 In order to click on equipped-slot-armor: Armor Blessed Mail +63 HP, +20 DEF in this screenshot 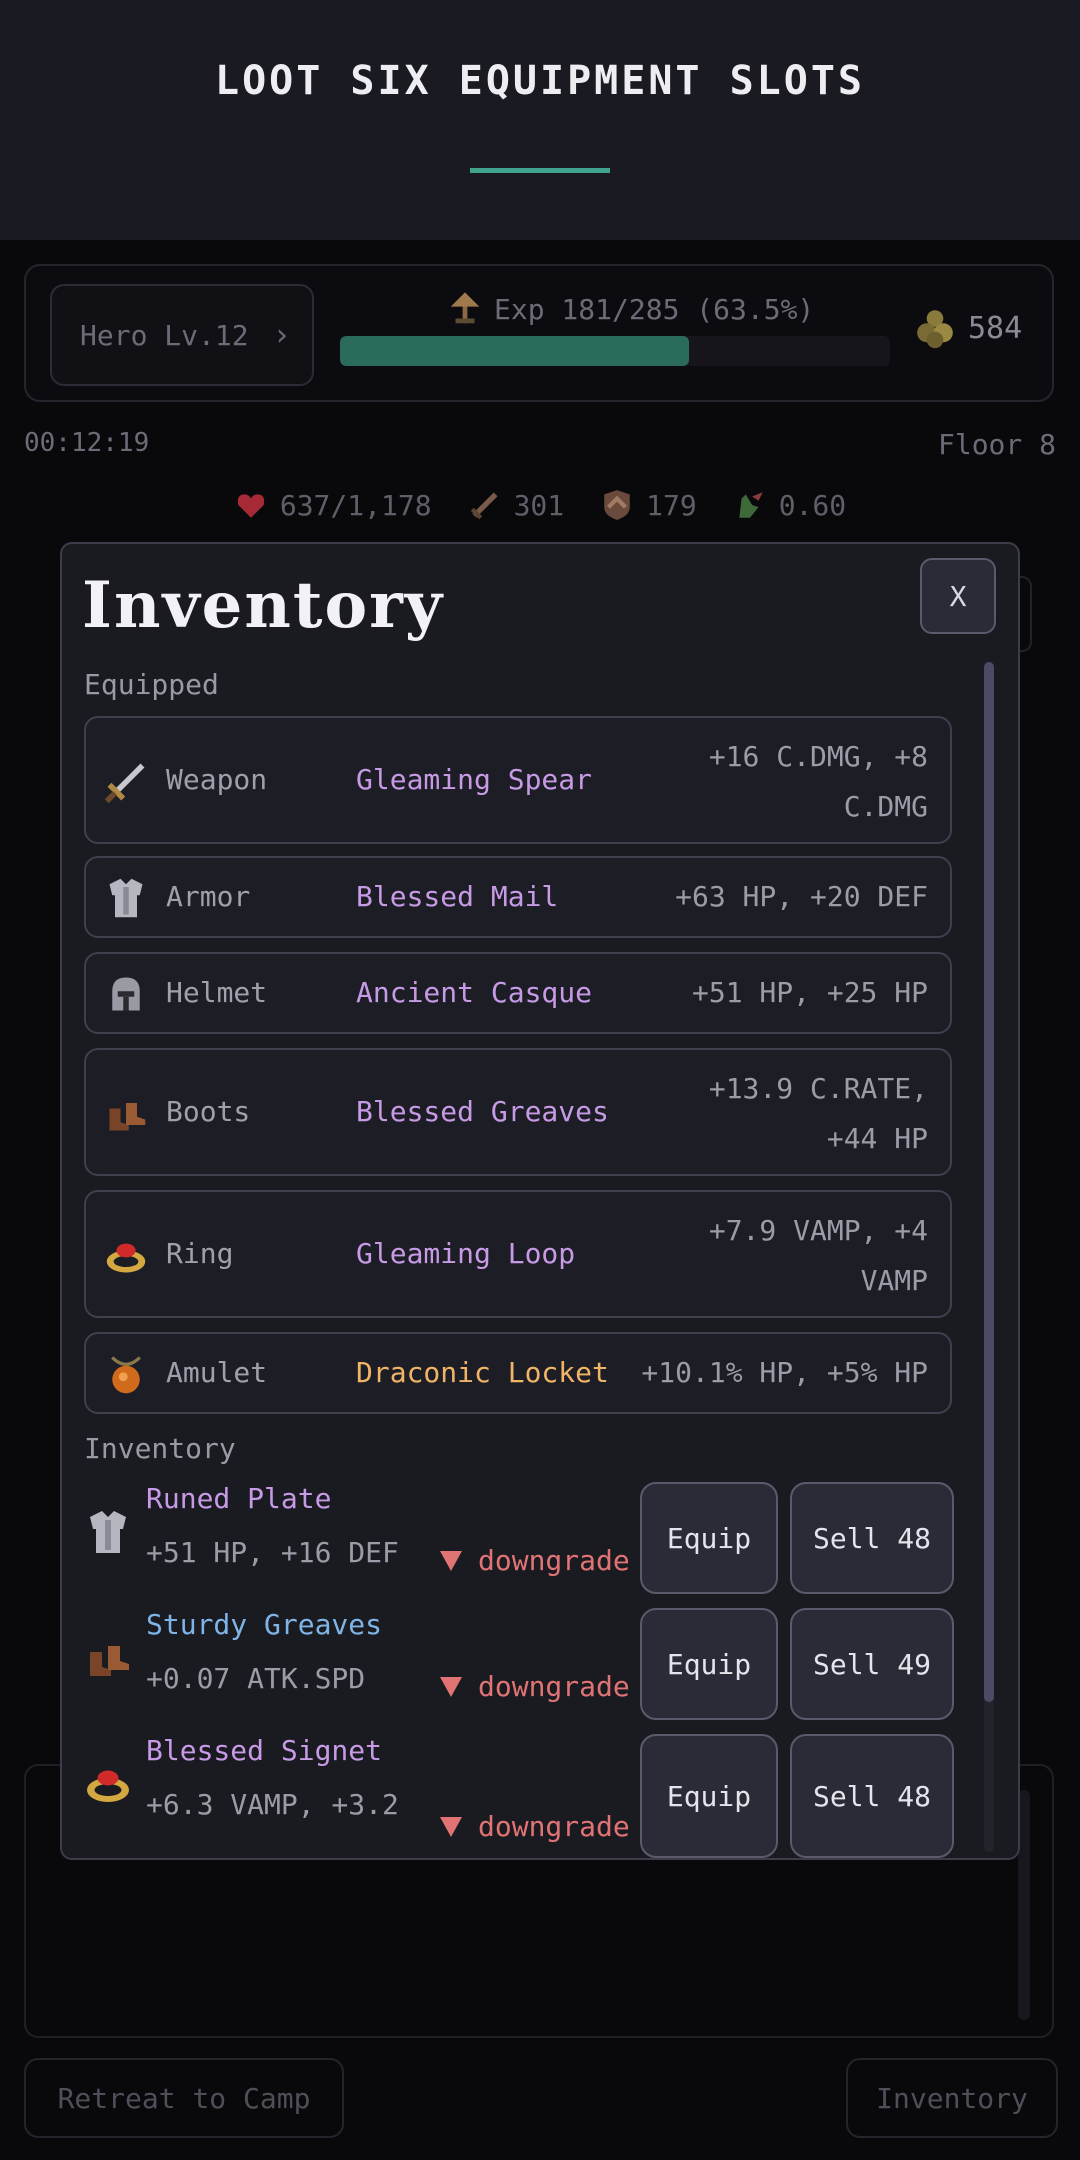, I will do `click(518, 897)`.